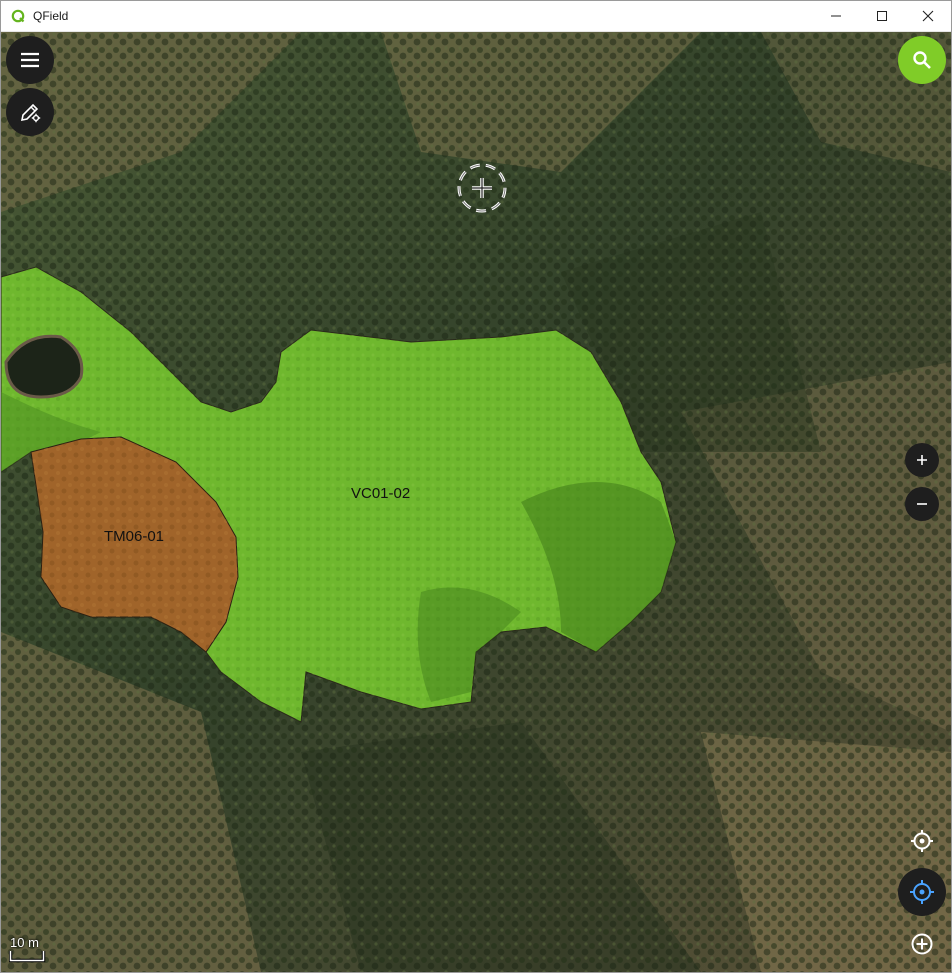  I want to click on maximize-button, so click(882, 16).